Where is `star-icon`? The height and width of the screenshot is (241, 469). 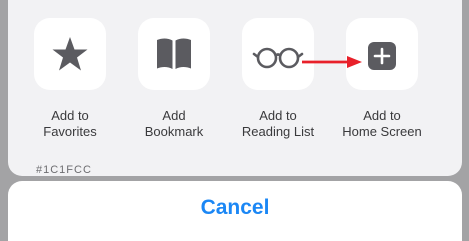
star-icon is located at coordinates (70, 54).